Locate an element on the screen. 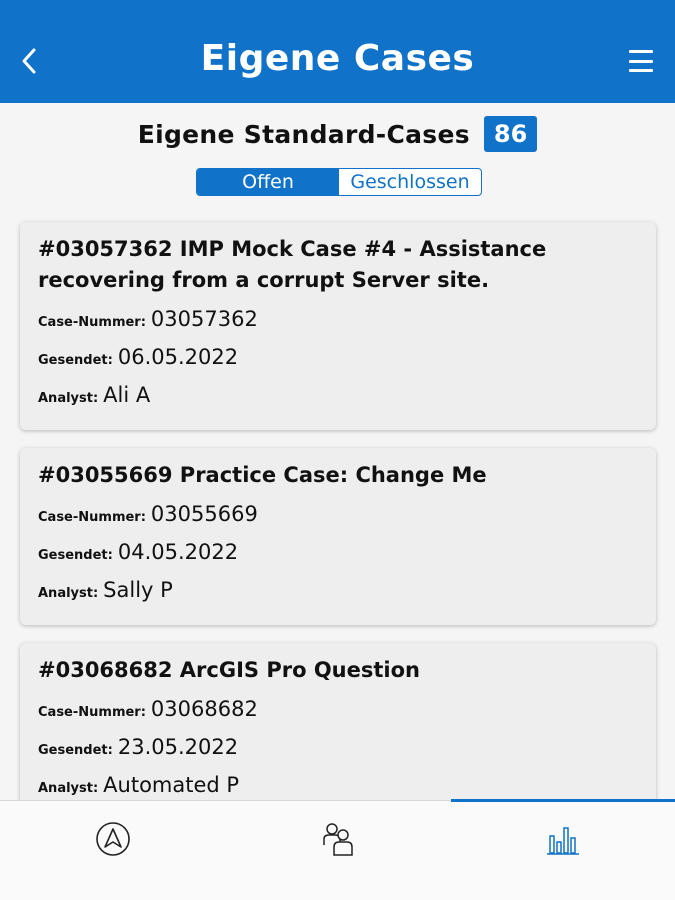 Image resolution: width=675 pixels, height=900 pixels. community-users-icon is located at coordinates (338, 839).